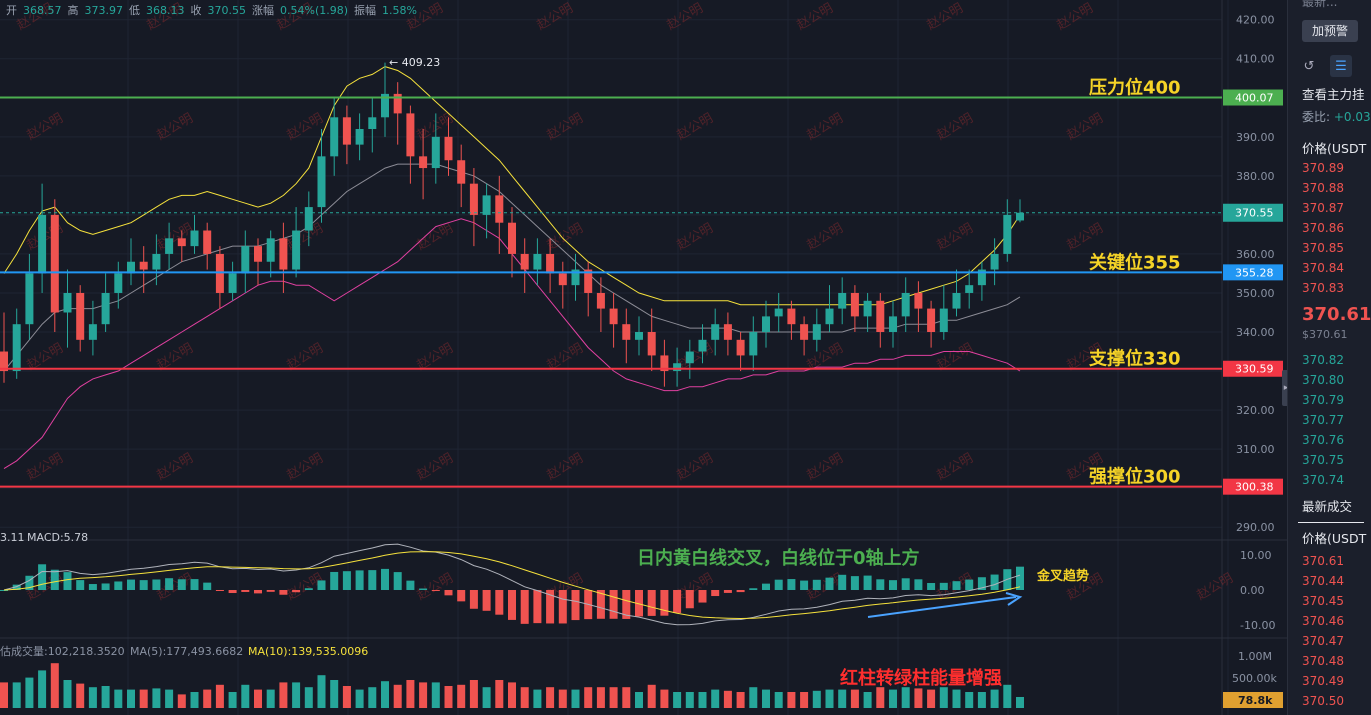  What do you see at coordinates (314, 10) in the screenshot?
I see `change-value: 0.54%(1.98)` at bounding box center [314, 10].